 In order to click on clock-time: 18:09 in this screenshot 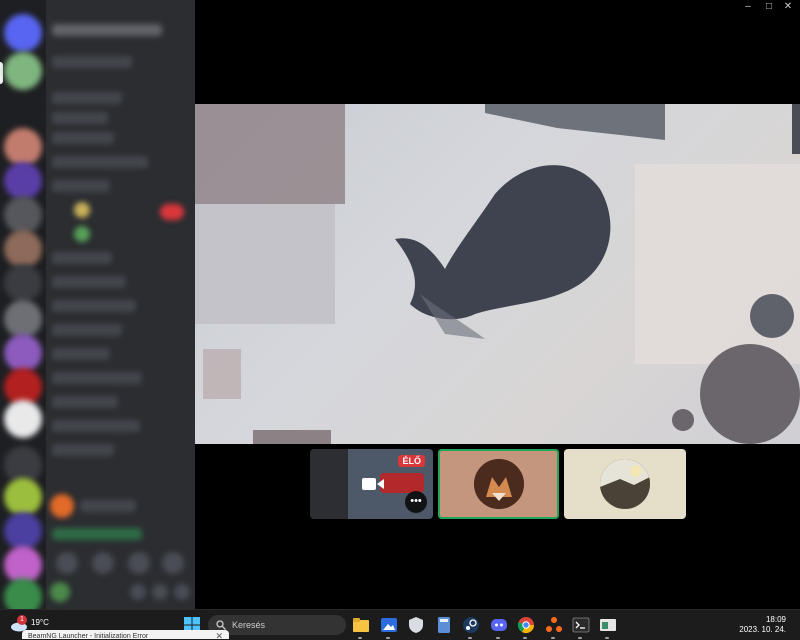, I will do `click(775, 619)`.